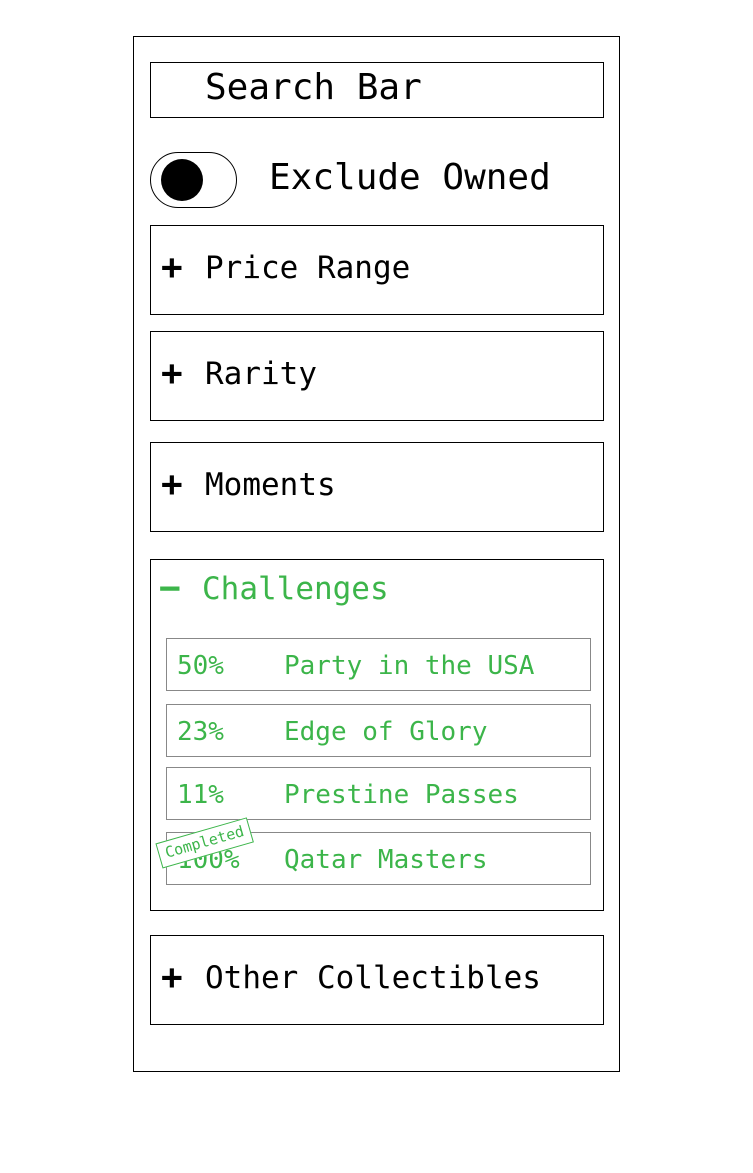 The image size is (753, 1173). I want to click on challenge-name: Party in the USA, so click(409, 666).